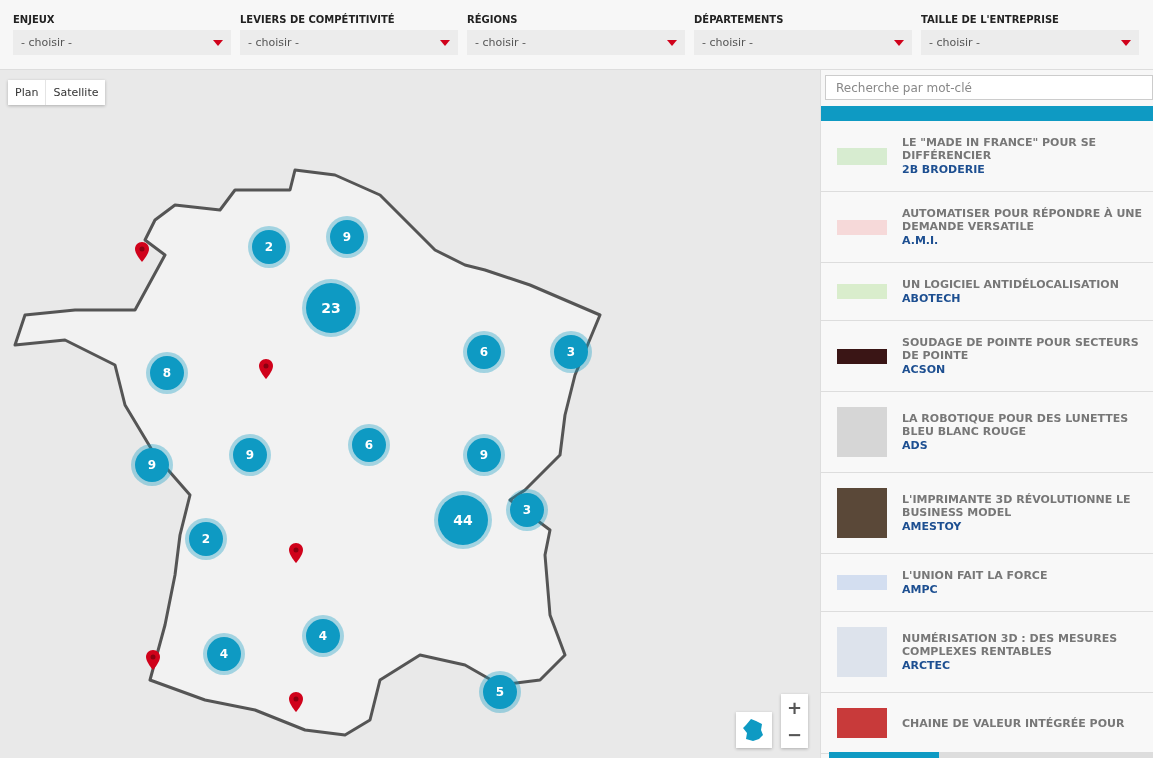  Describe the element at coordinates (975, 575) in the screenshot. I see `story-title: L'UNION FAIT LA FORCE` at that location.